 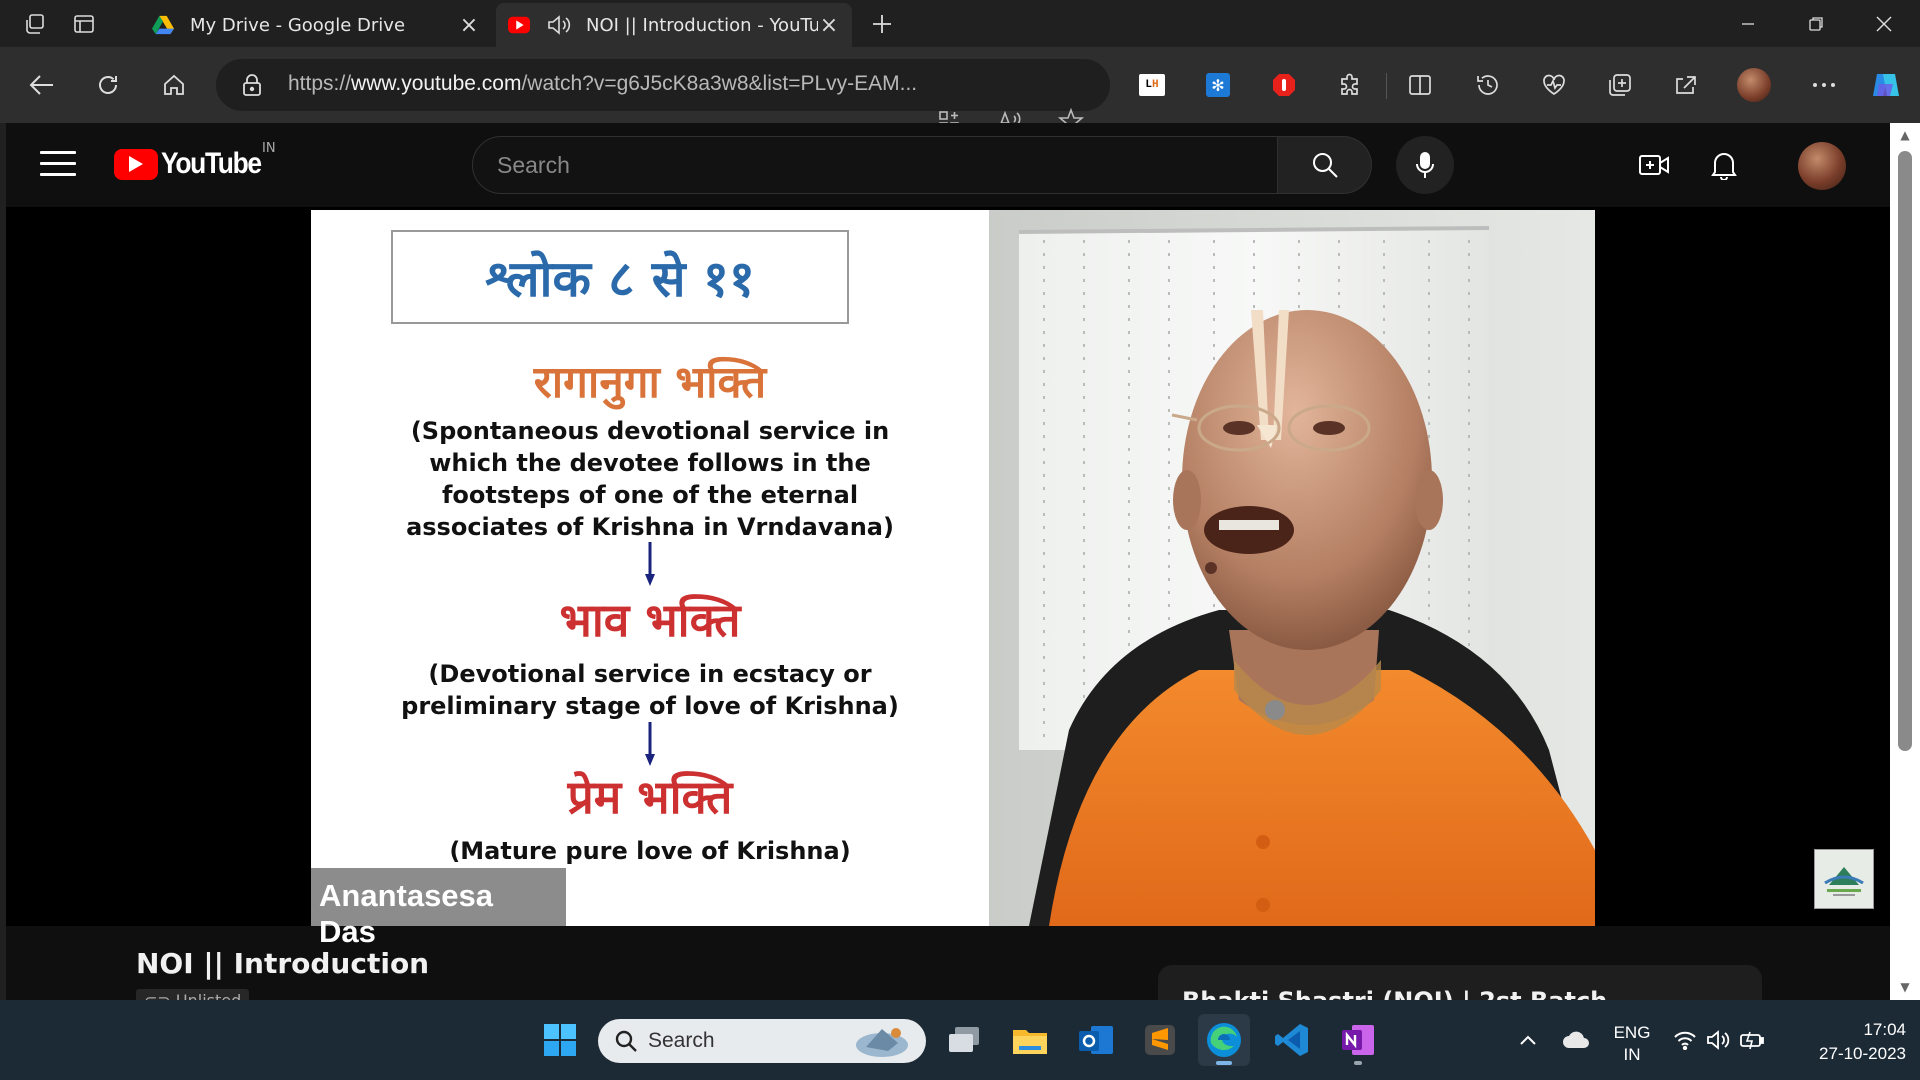 What do you see at coordinates (1576, 1040) in the screenshot?
I see `onedrive-cloud-icon` at bounding box center [1576, 1040].